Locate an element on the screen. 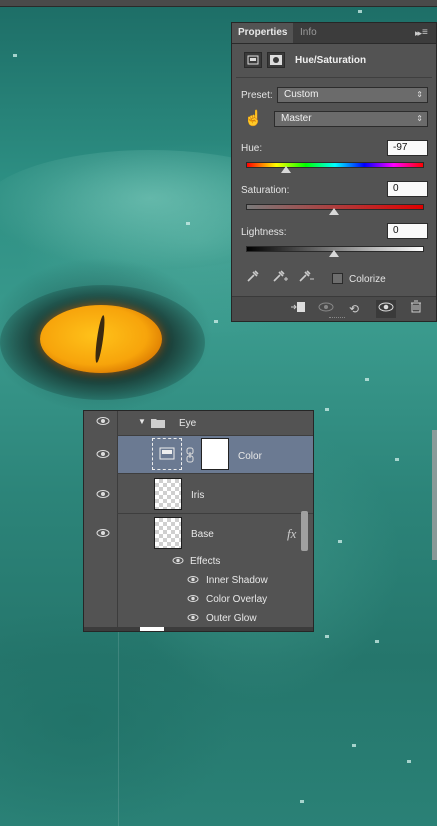 This screenshot has width=437, height=826. view-previous-state-icon is located at coordinates (326, 309).